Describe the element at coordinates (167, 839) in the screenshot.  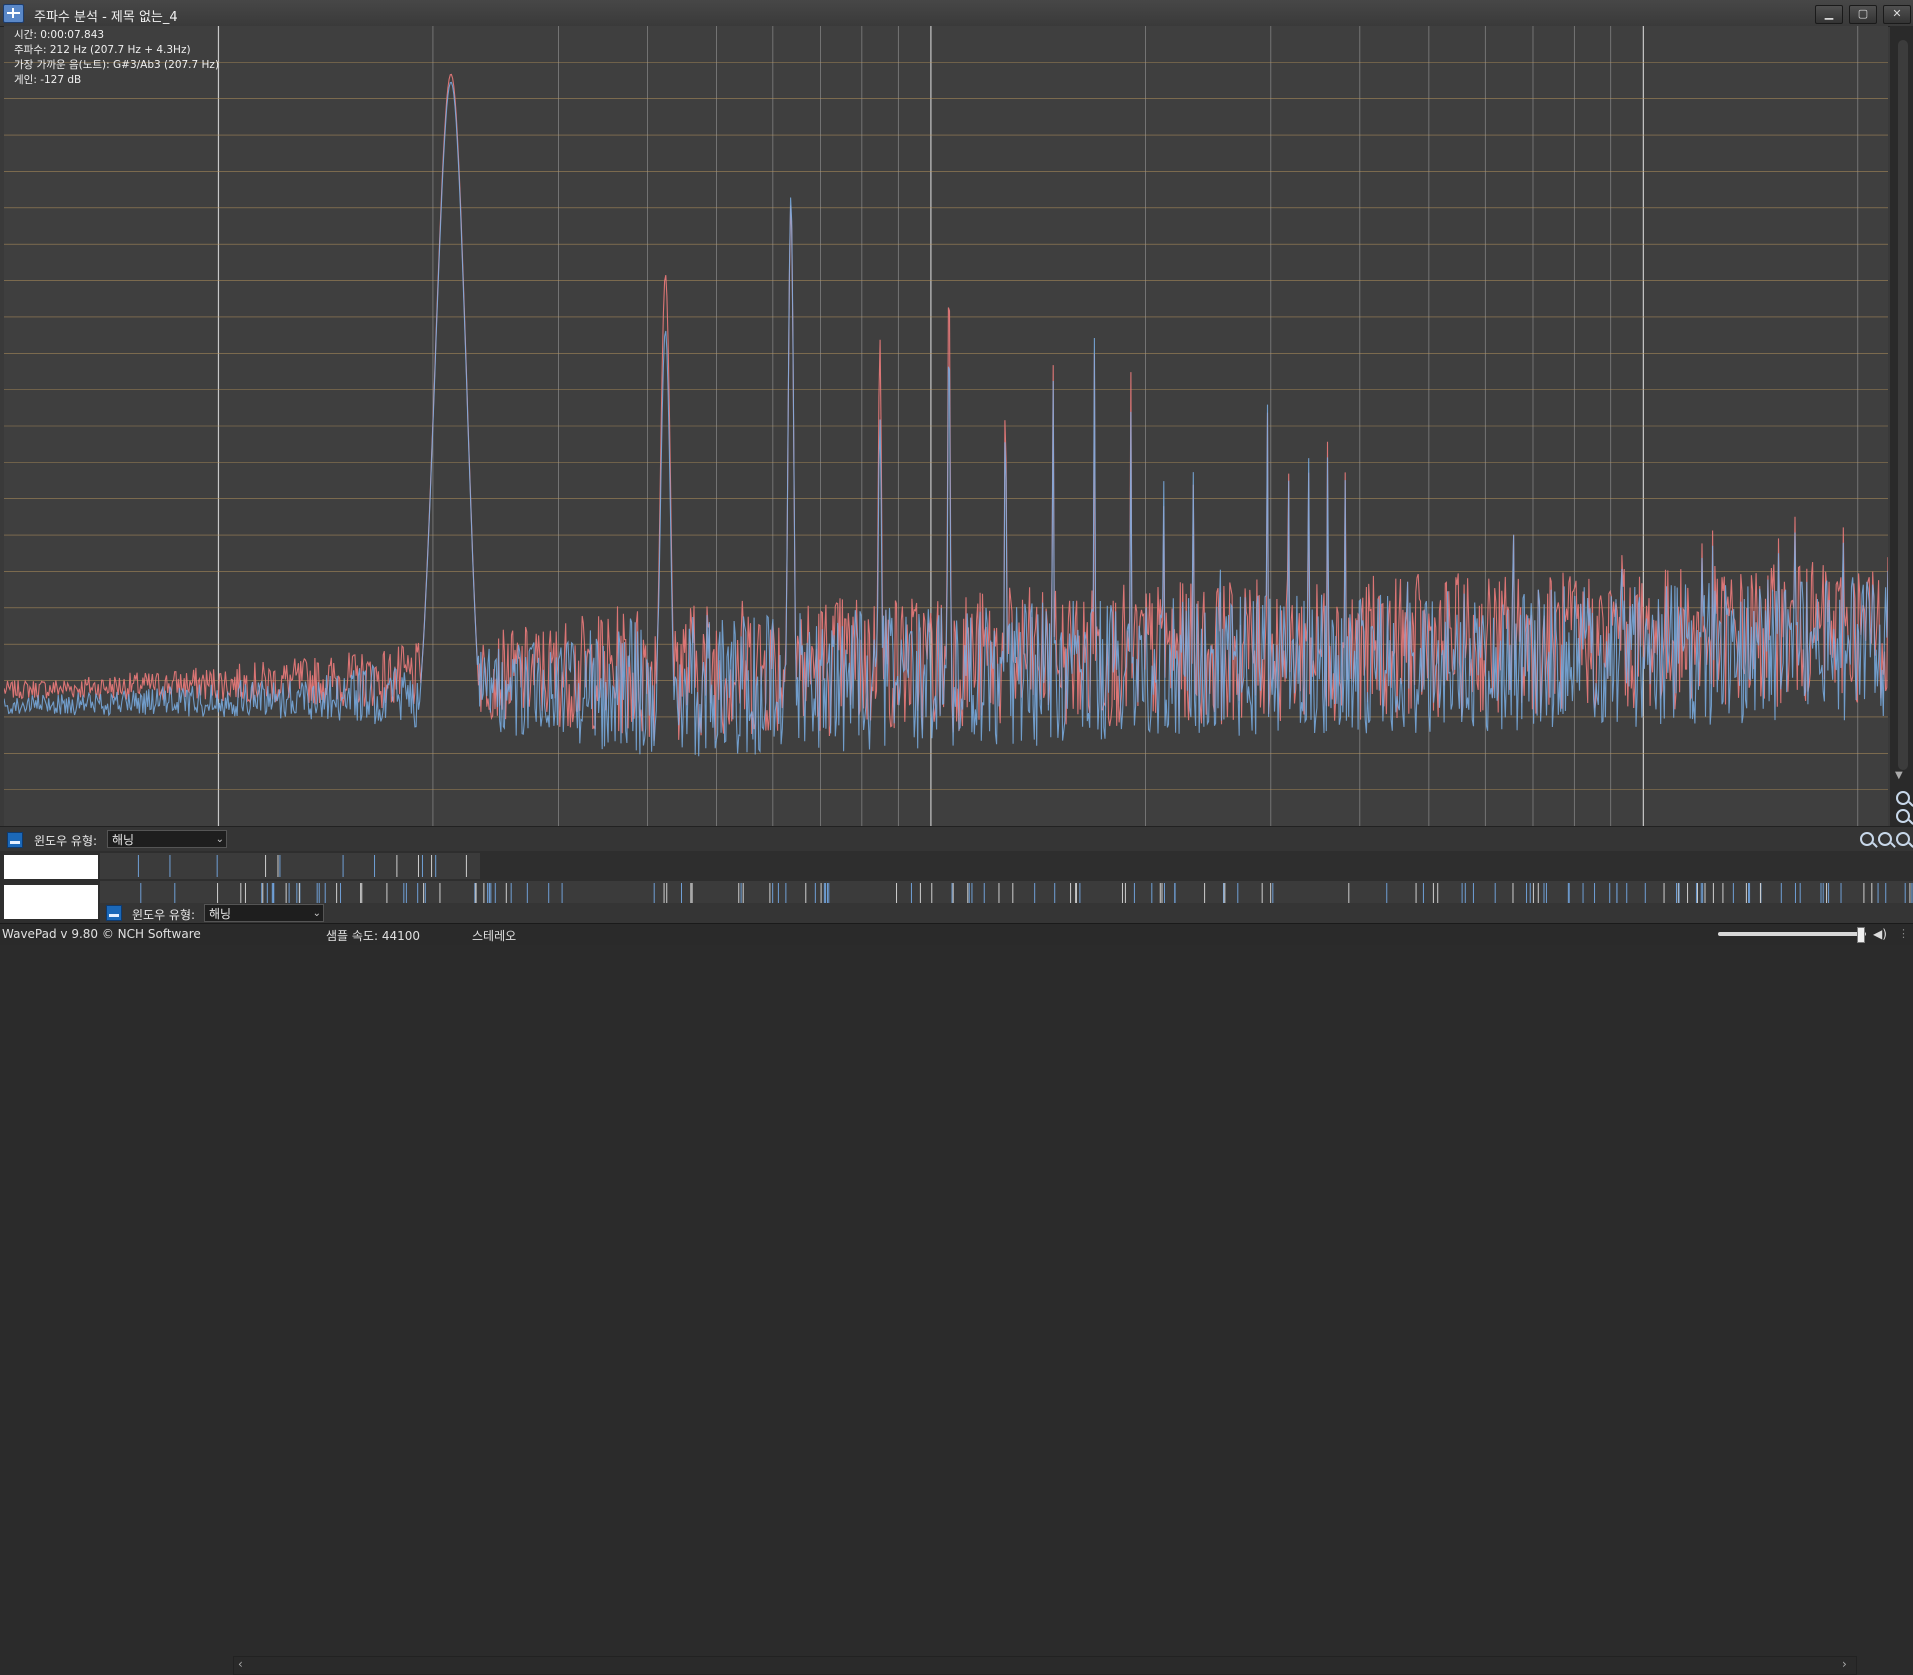
I see `window-type-select: 해닝 ⌄` at that location.